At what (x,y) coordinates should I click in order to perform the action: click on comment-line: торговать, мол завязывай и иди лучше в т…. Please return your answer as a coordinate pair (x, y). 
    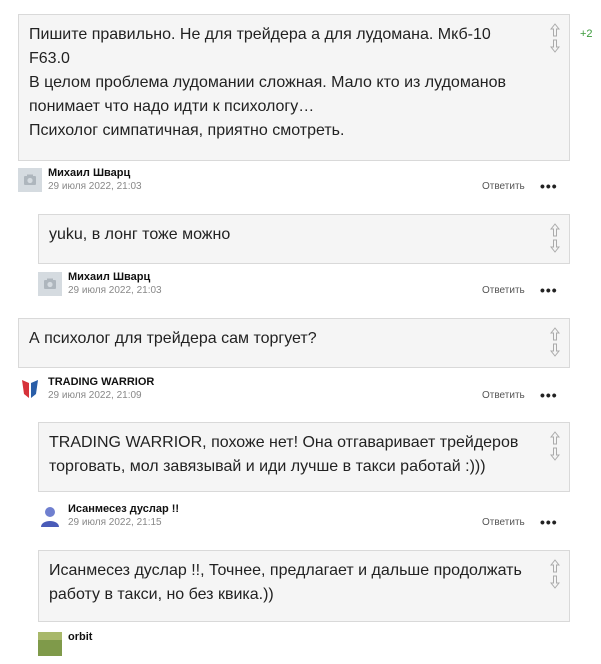
    Looking at the image, I should click on (267, 466).